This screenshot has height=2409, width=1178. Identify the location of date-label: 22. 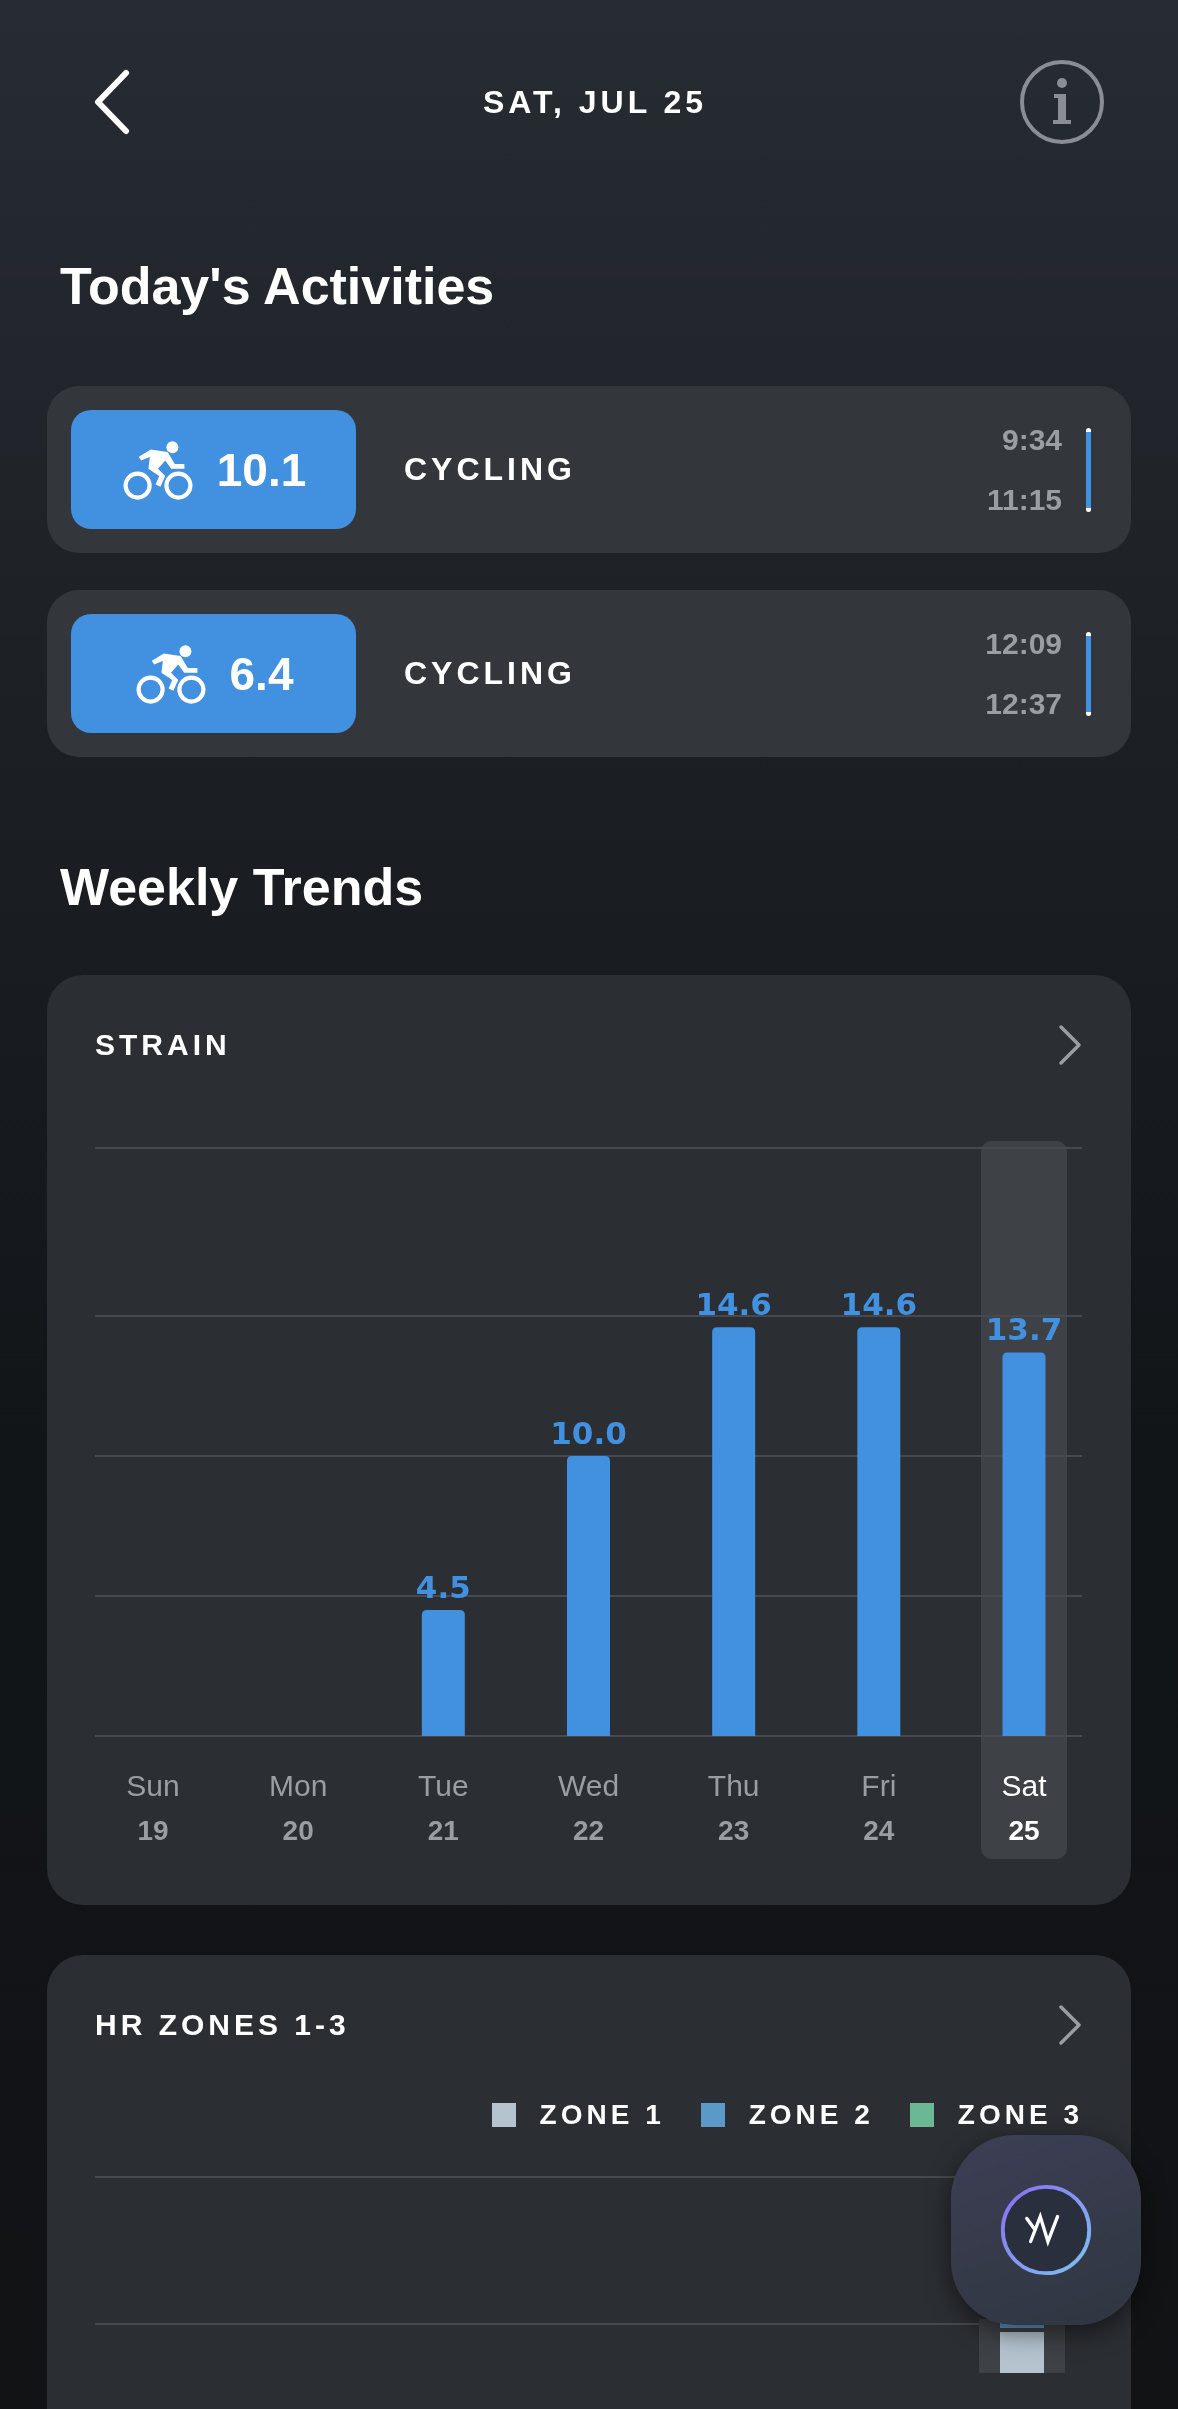
(588, 1830).